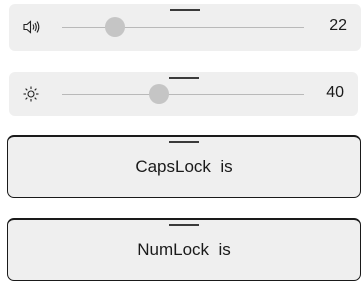  Describe the element at coordinates (335, 92) in the screenshot. I see `brightness-value: 40` at that location.